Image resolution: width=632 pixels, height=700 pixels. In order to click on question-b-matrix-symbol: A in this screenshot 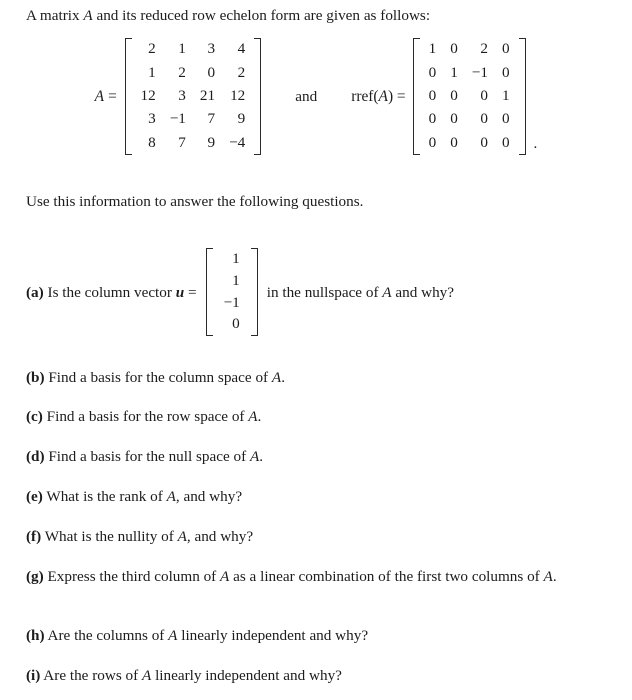, I will do `click(276, 377)`.